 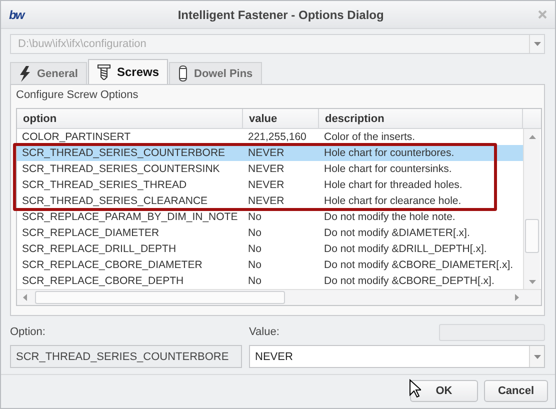 What do you see at coordinates (492, 332) in the screenshot?
I see `blank-button` at bounding box center [492, 332].